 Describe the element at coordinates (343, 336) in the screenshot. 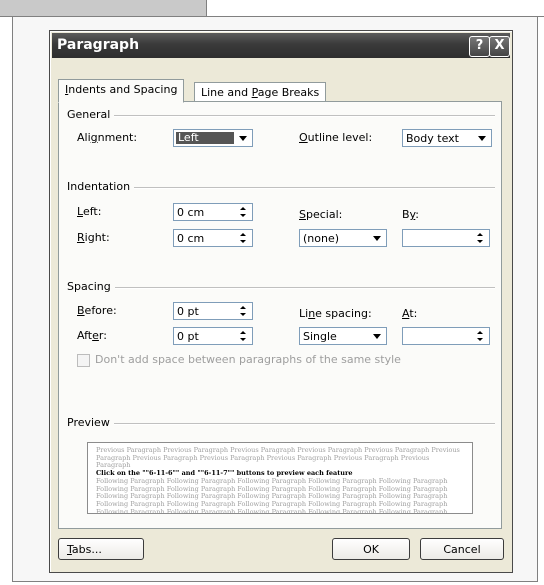

I see `line-spacing-dropdown: Single` at that location.